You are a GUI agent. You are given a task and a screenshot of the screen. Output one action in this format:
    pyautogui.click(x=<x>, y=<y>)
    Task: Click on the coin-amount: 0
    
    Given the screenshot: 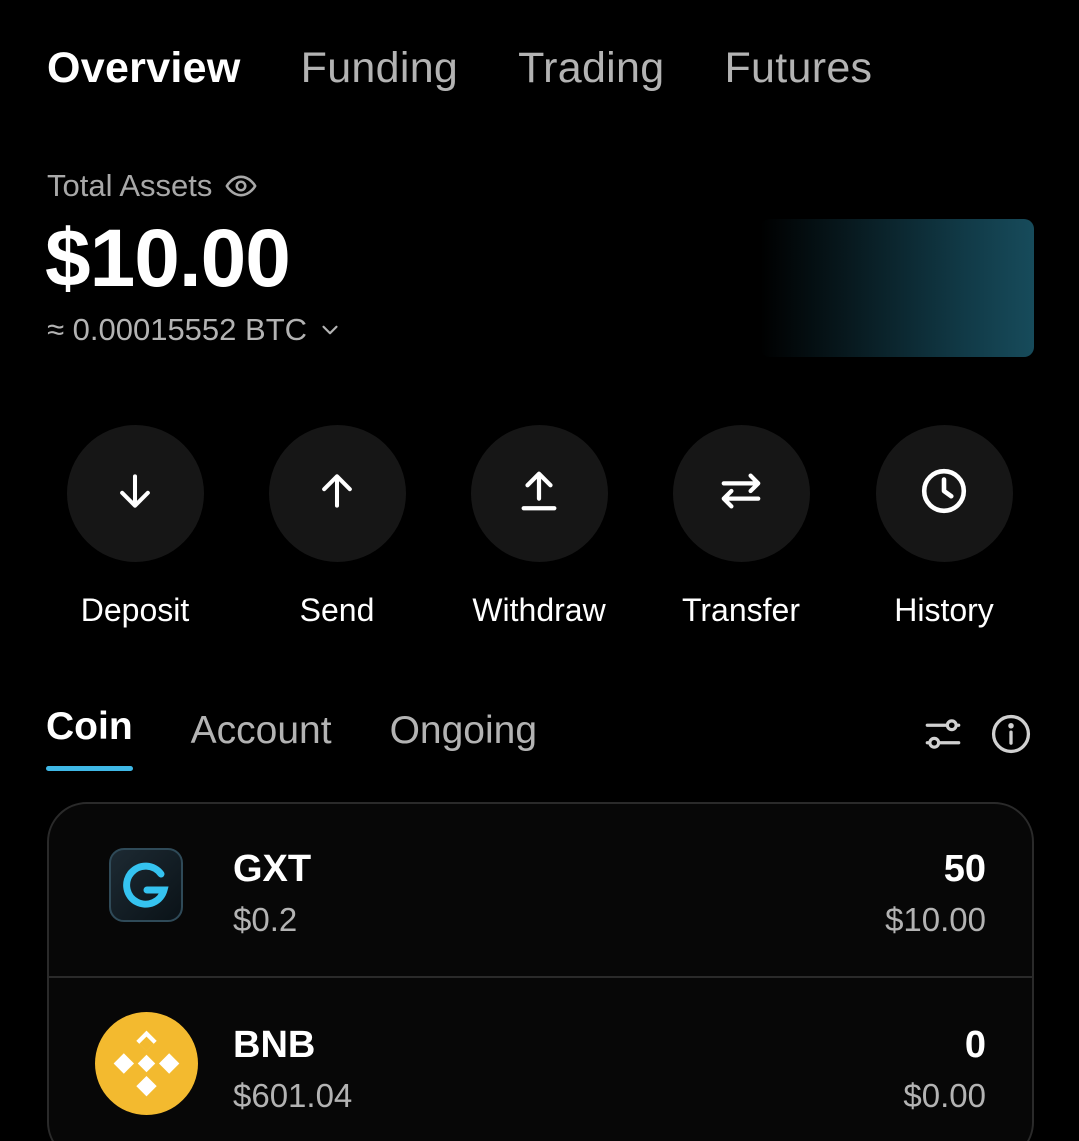 What is the action you would take?
    pyautogui.click(x=975, y=1045)
    